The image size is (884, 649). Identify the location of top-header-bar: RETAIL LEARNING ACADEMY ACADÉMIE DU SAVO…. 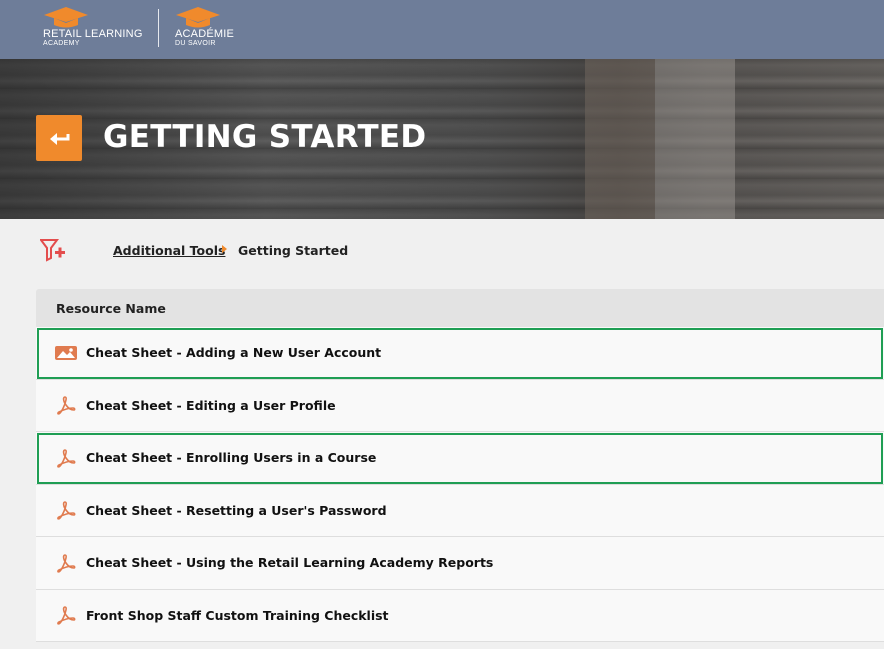
(442, 29).